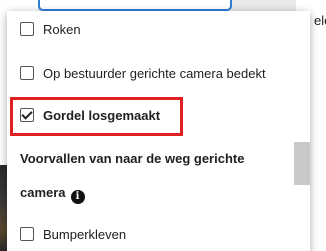 The width and height of the screenshot is (326, 251). I want to click on option-label: Op bestuurder gerichte camera bedekt, so click(154, 73).